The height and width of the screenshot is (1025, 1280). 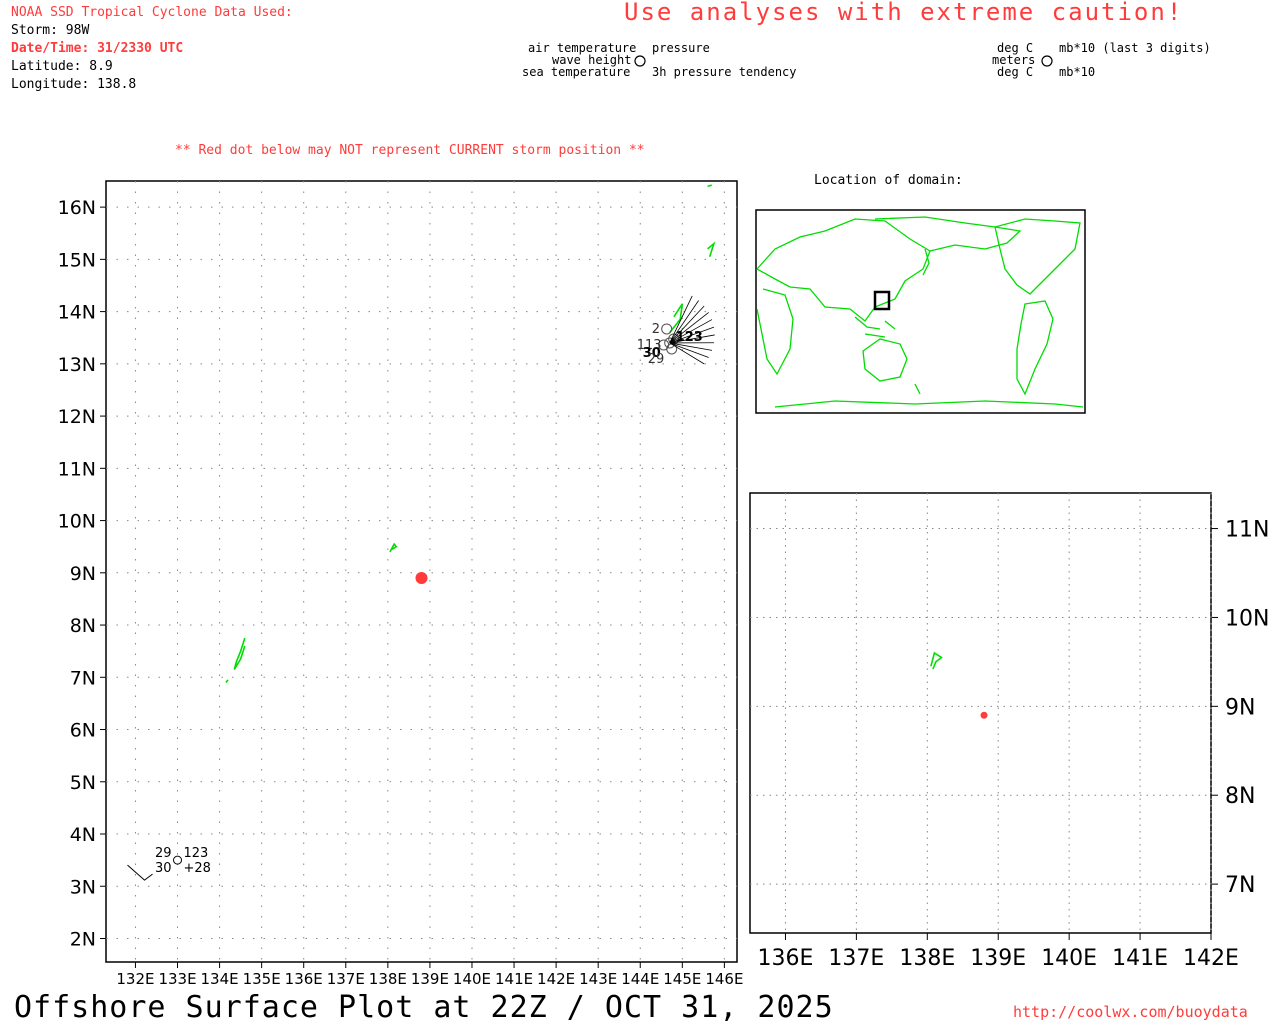 What do you see at coordinates (77, 260) in the screenshot?
I see `lat-tick-label: 15N` at bounding box center [77, 260].